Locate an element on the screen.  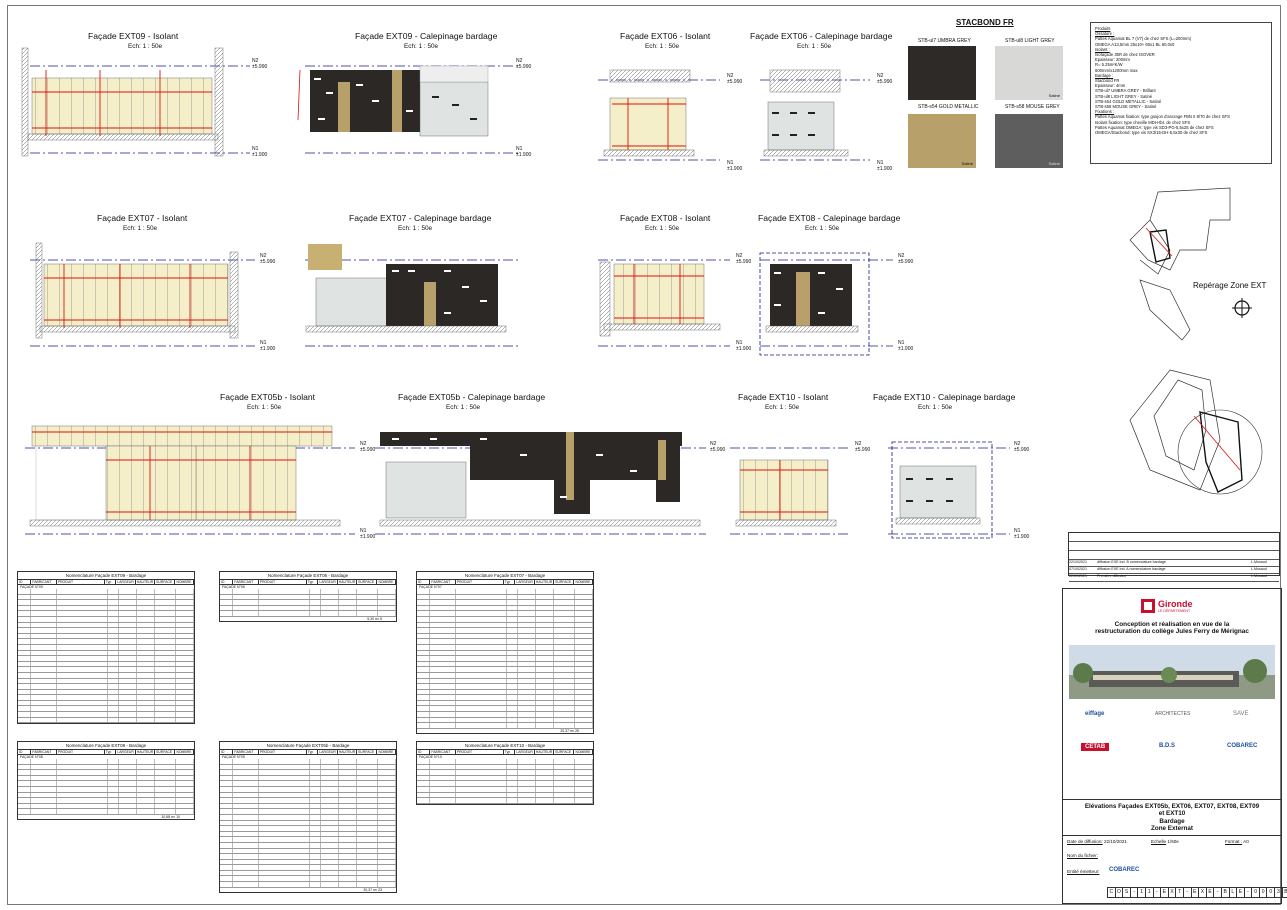
swatch-label: STB-ul8 LIGHT GREY is located at coordinates (1030, 41).